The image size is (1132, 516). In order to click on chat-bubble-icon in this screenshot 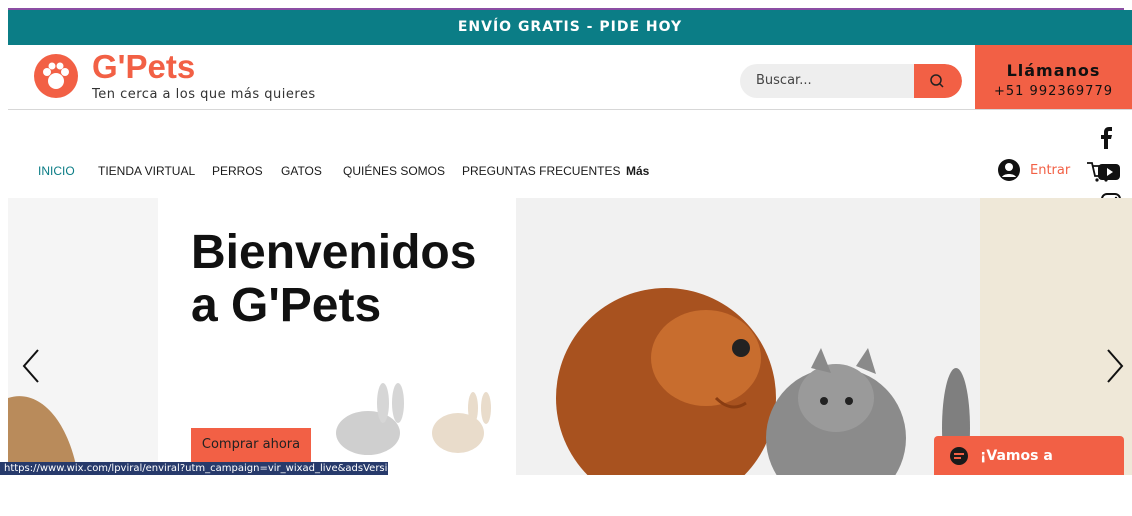, I will do `click(959, 456)`.